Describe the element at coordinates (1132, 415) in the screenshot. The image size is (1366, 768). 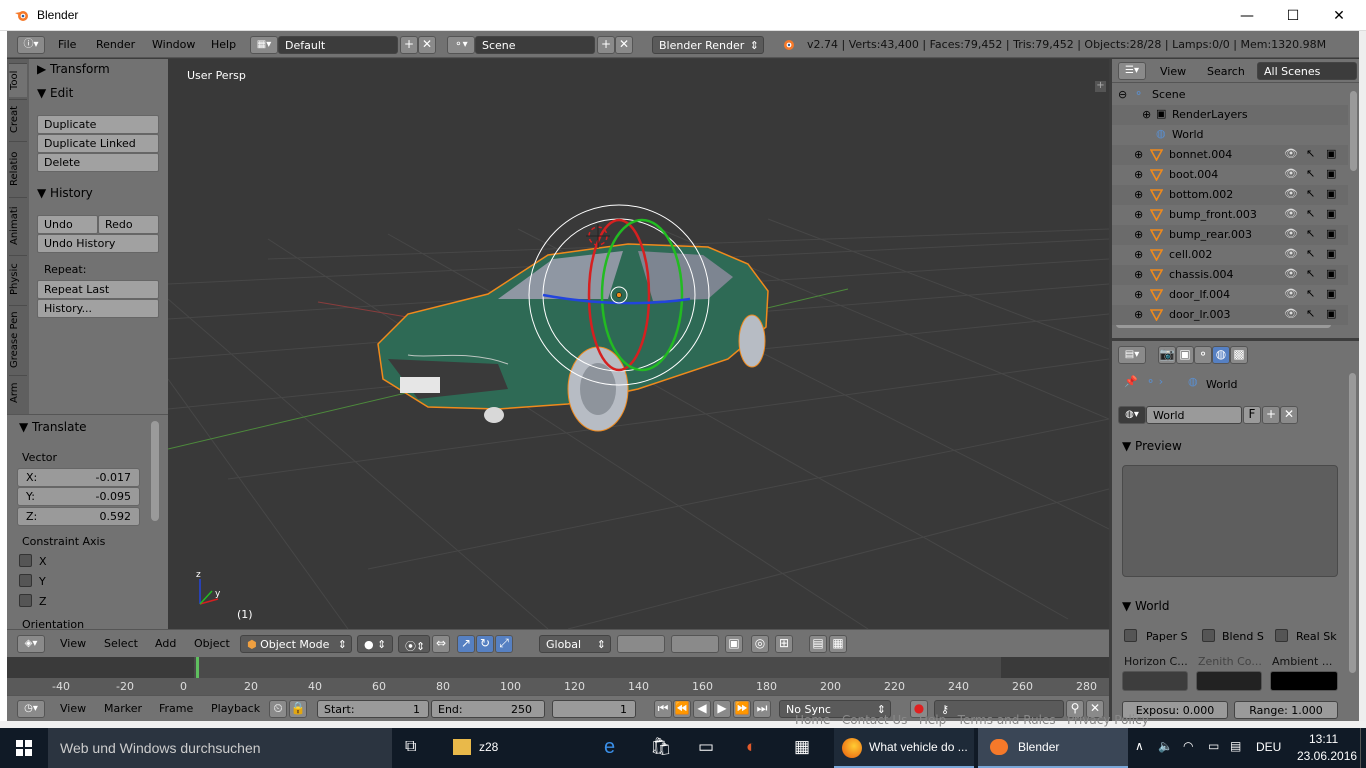
I see `world-browse-icon: ◍▾` at that location.